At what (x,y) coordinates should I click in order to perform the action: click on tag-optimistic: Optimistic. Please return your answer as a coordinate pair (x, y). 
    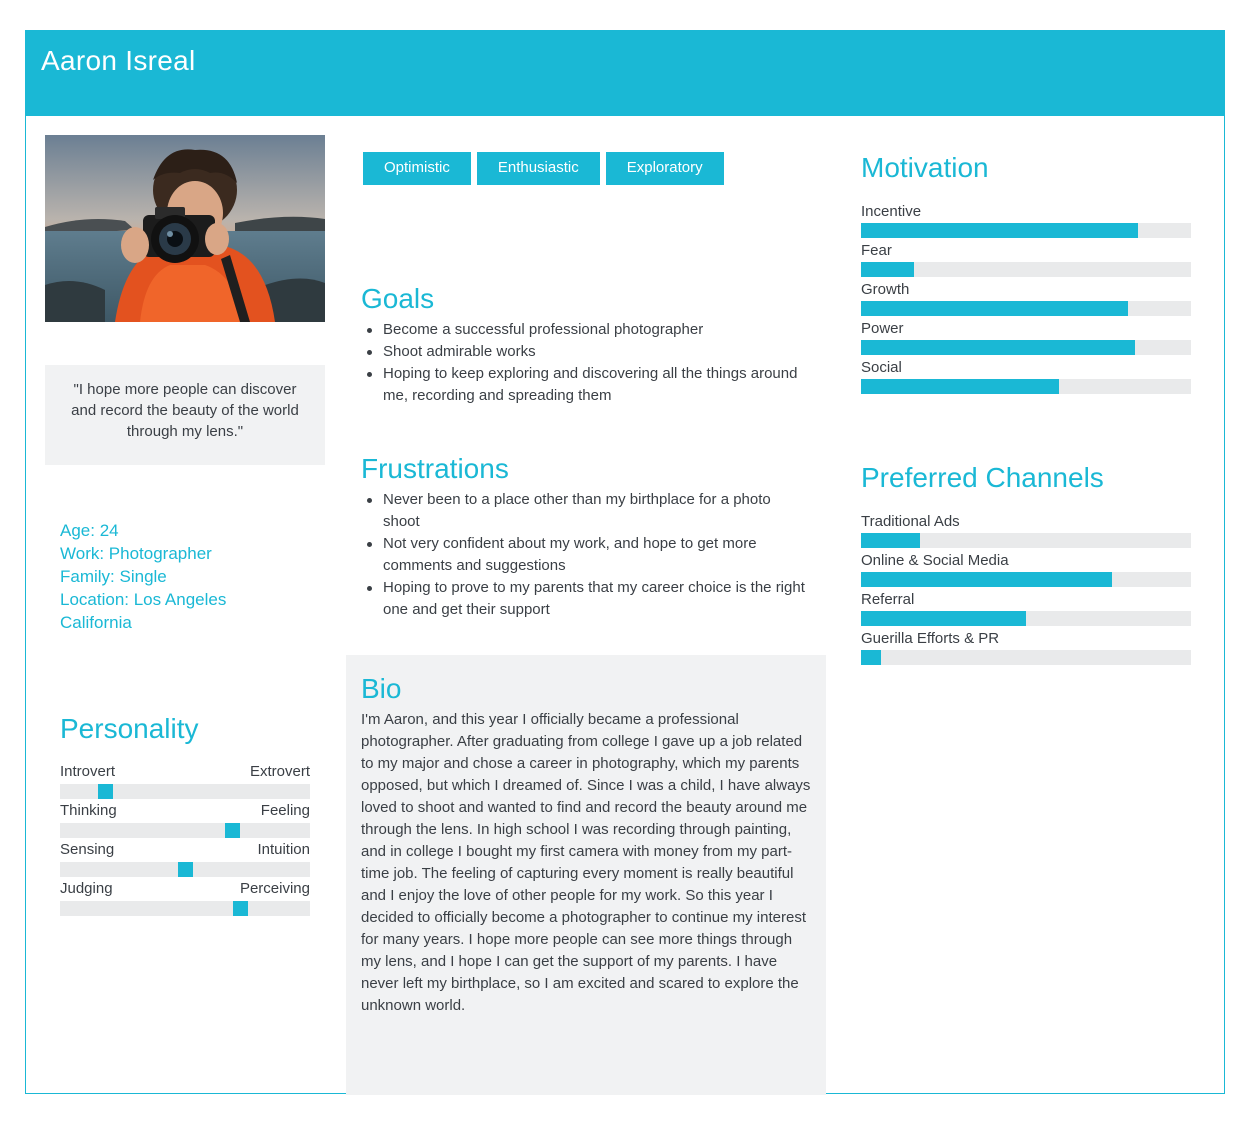
    Looking at the image, I should click on (417, 168).